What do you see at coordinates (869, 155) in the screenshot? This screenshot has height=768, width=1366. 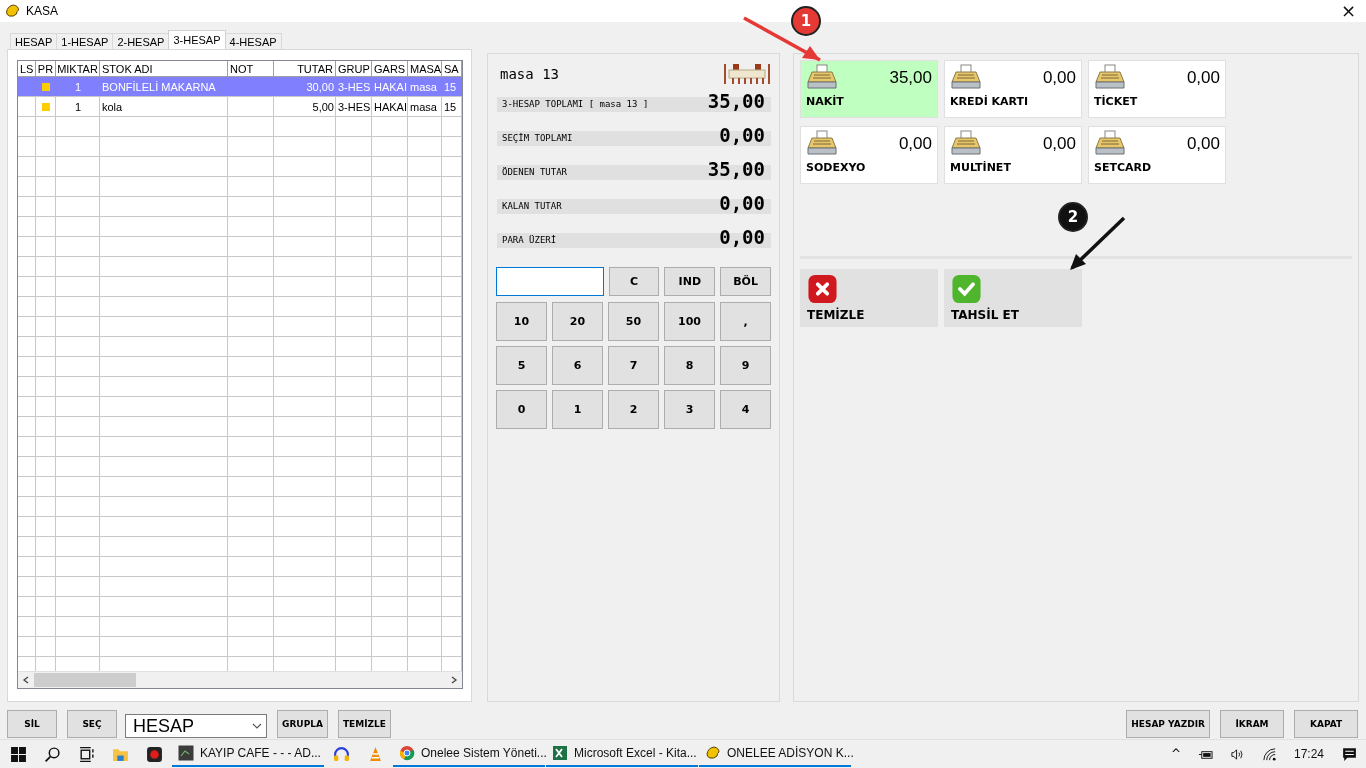 I see `payment-tile: 0,00 SODEXYO` at bounding box center [869, 155].